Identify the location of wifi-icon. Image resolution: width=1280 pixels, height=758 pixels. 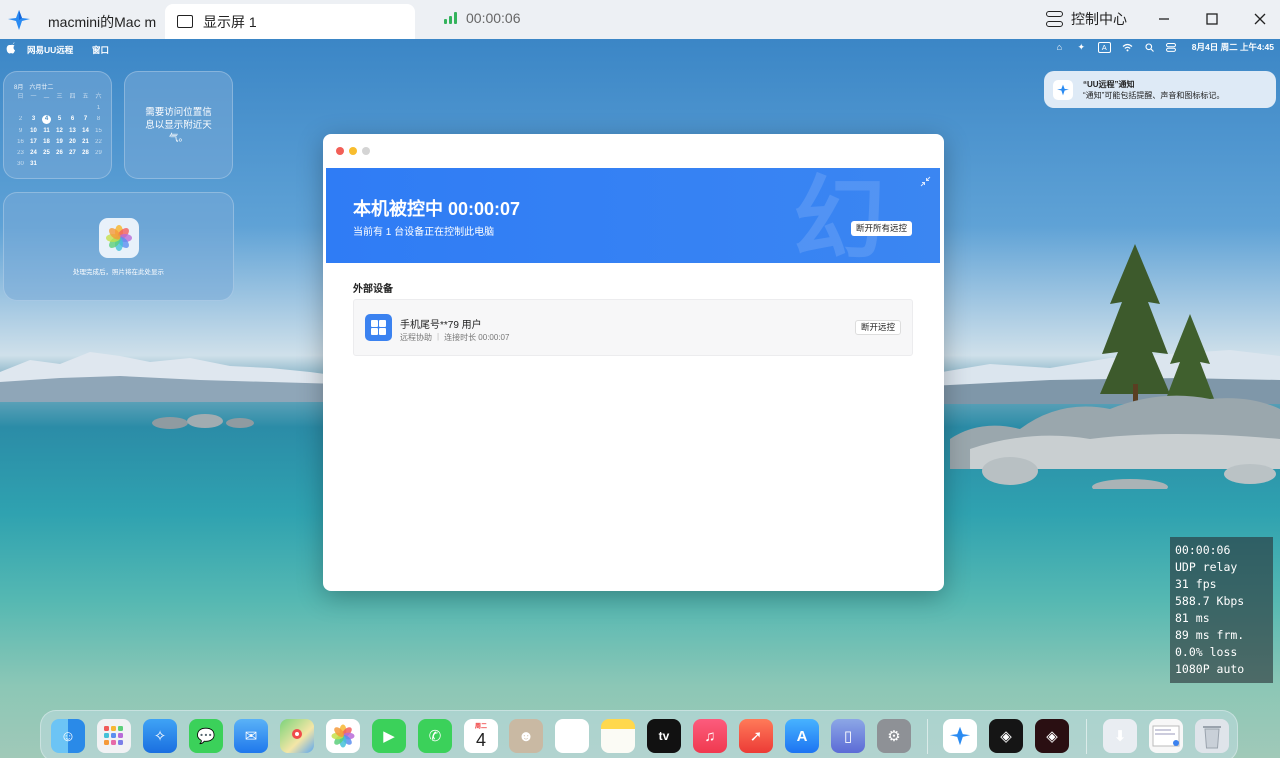
(1127, 47).